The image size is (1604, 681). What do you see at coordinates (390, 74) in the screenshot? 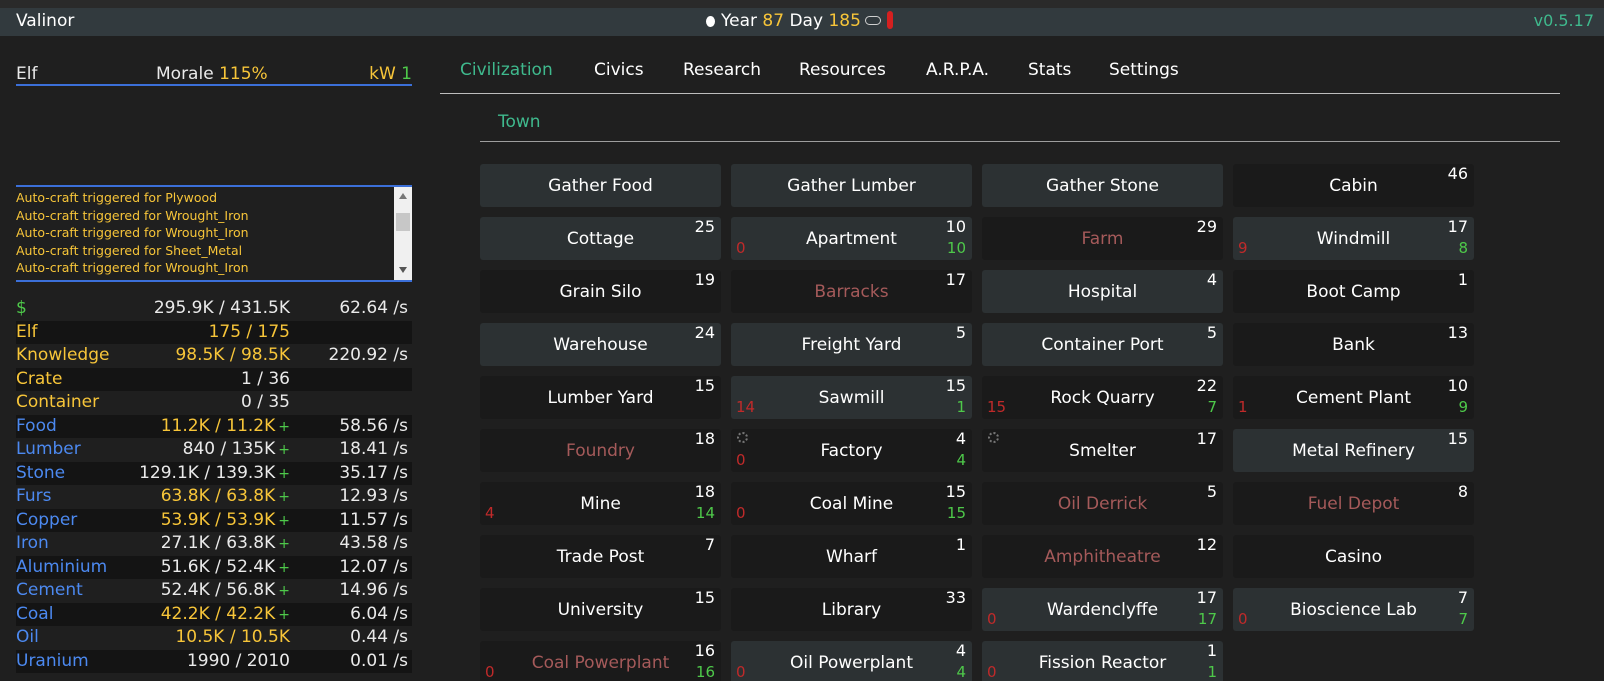
I see `power-indicator: kW 1` at bounding box center [390, 74].